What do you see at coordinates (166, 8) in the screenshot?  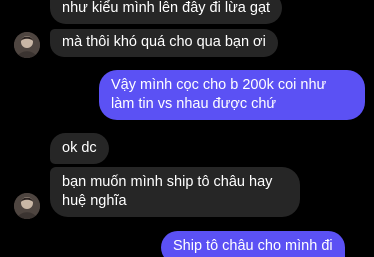 I see `message-text: như kiểu mình lên đây đi lừa gạt` at bounding box center [166, 8].